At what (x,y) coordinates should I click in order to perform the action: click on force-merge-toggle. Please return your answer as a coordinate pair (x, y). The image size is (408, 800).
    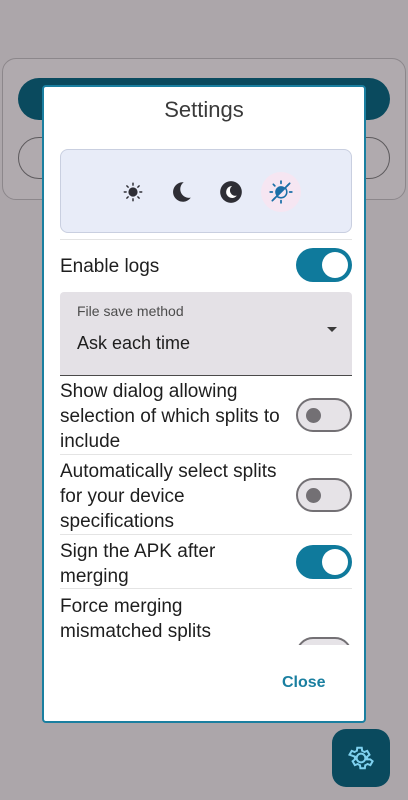
    Looking at the image, I should click on (324, 641).